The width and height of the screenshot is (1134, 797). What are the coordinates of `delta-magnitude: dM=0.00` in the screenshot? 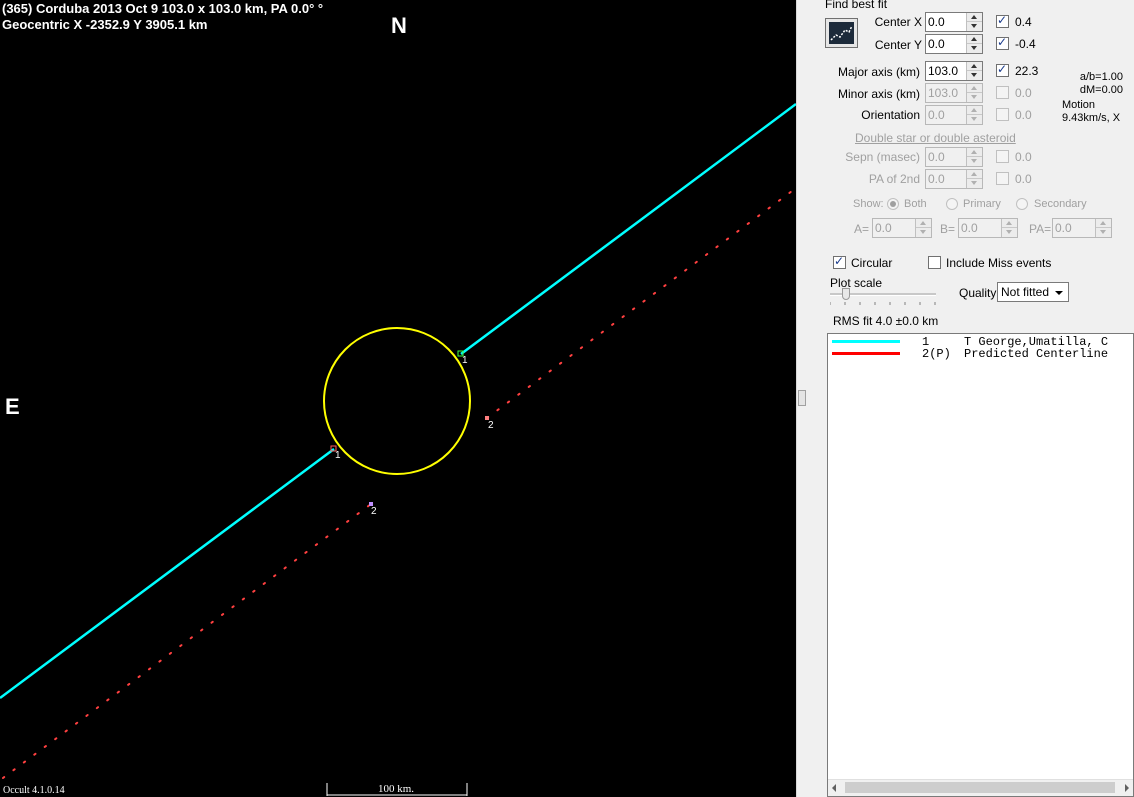 It's located at (1101, 90).